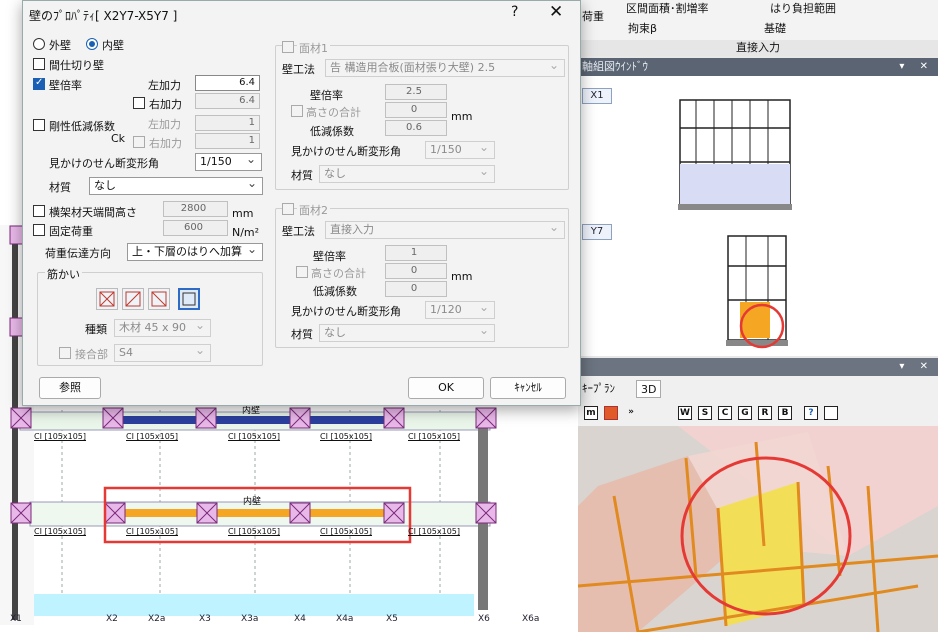 This screenshot has width=938, height=632. Describe the element at coordinates (528, 388) in the screenshot. I see `cancel-button: ｷｬﾝｾﾙ` at that location.